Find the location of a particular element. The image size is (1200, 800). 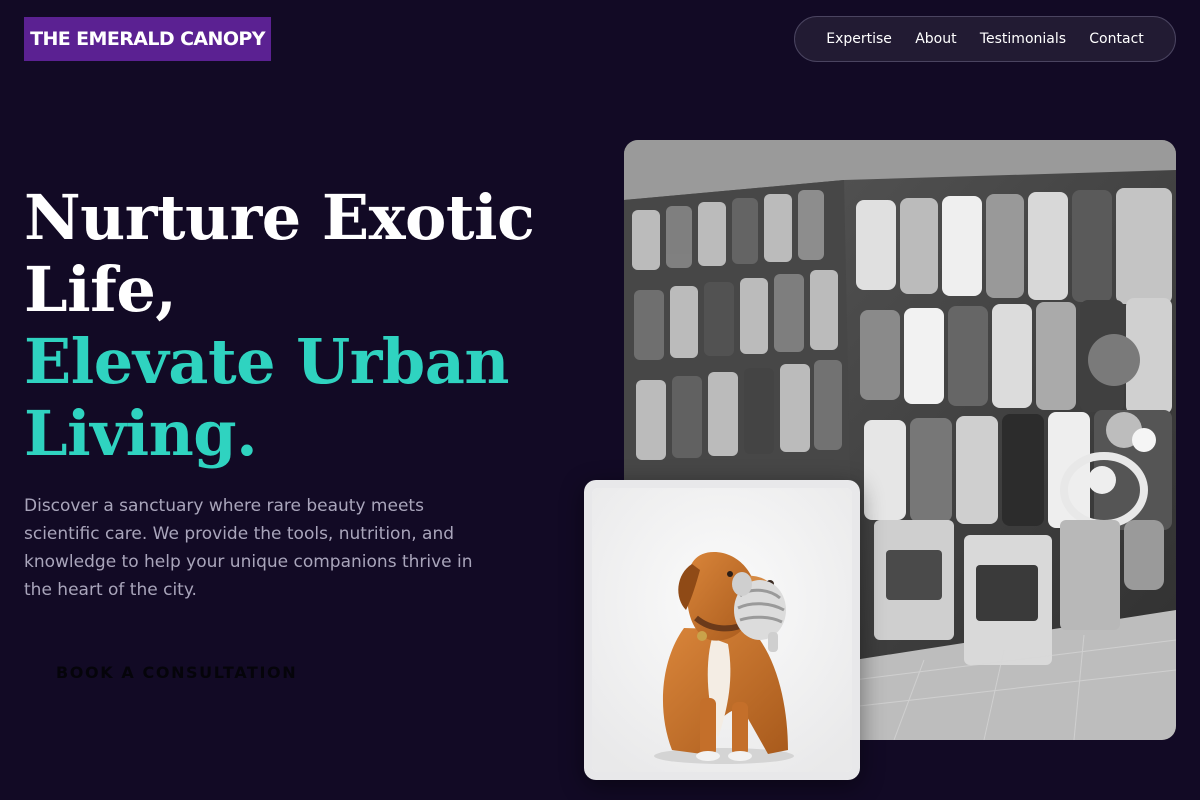

main-nav: Expertise About Testimonials Contact is located at coordinates (985, 39).